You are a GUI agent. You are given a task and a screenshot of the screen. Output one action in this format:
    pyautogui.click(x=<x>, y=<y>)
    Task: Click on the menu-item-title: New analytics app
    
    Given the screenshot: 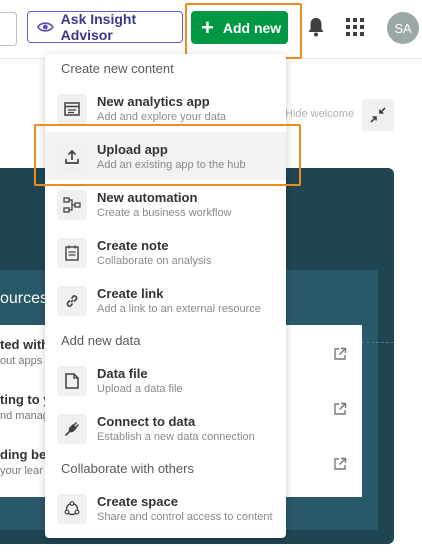 What is the action you would take?
    pyautogui.click(x=153, y=101)
    